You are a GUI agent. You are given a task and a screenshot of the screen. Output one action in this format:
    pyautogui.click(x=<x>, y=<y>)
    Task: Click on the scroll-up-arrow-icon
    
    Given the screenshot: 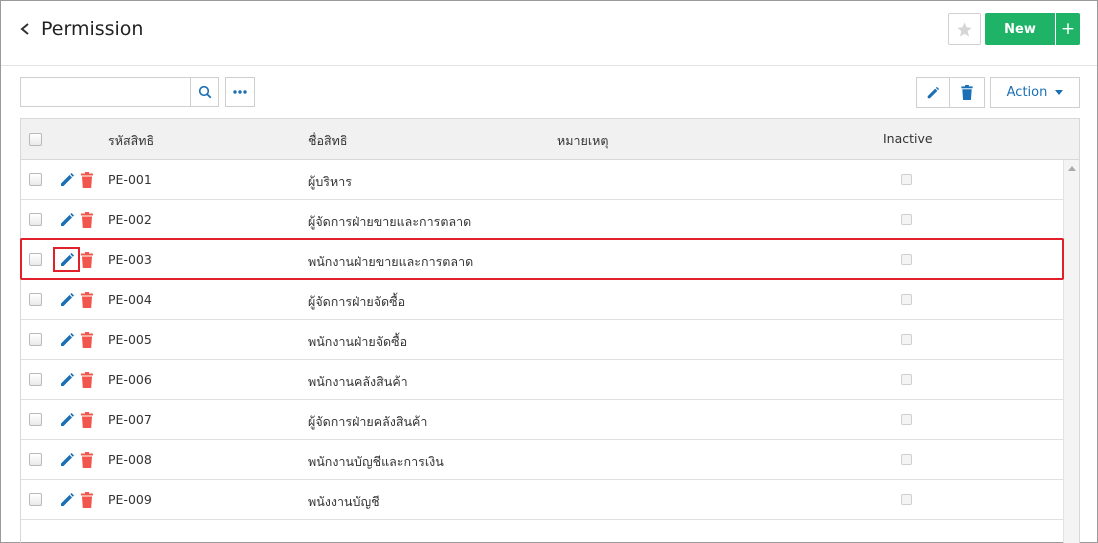 What is the action you would take?
    pyautogui.click(x=1072, y=168)
    